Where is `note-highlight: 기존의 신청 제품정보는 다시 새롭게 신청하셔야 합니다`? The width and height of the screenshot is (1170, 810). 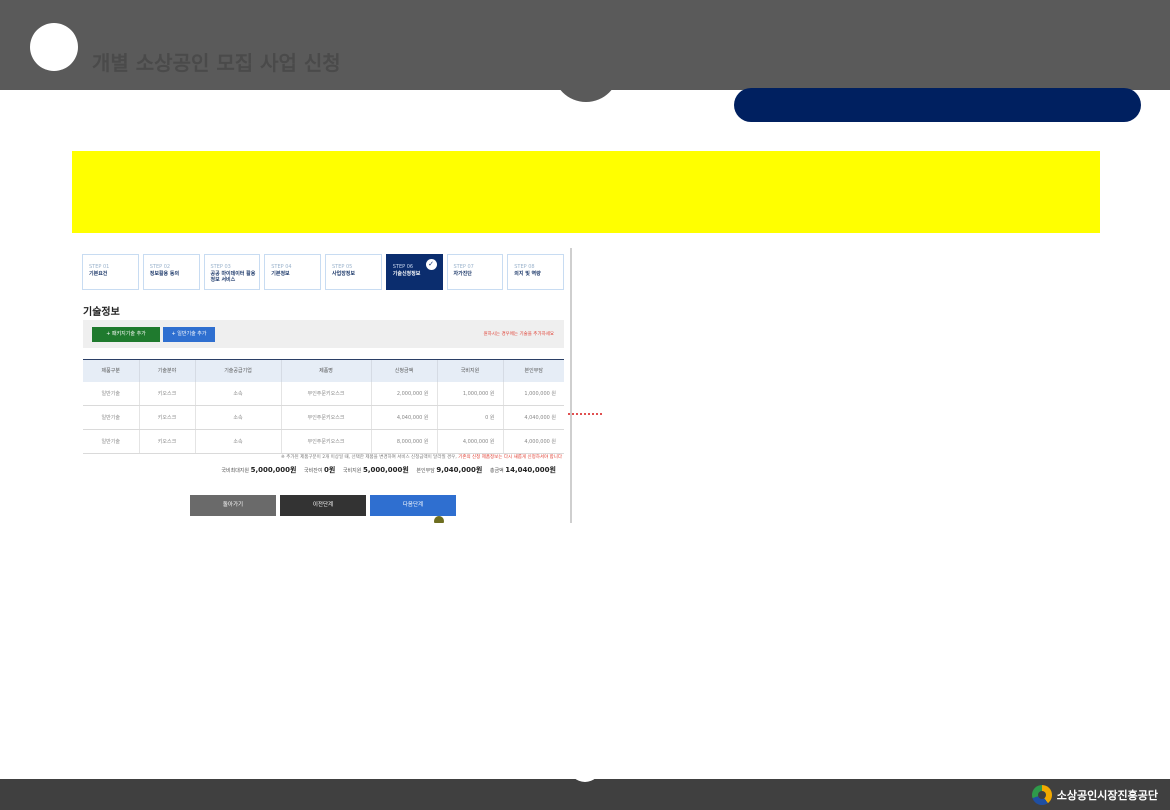
note-highlight: 기존의 신청 제품정보는 다시 새롭게 신청하셔야 합니다 is located at coordinates (510, 457).